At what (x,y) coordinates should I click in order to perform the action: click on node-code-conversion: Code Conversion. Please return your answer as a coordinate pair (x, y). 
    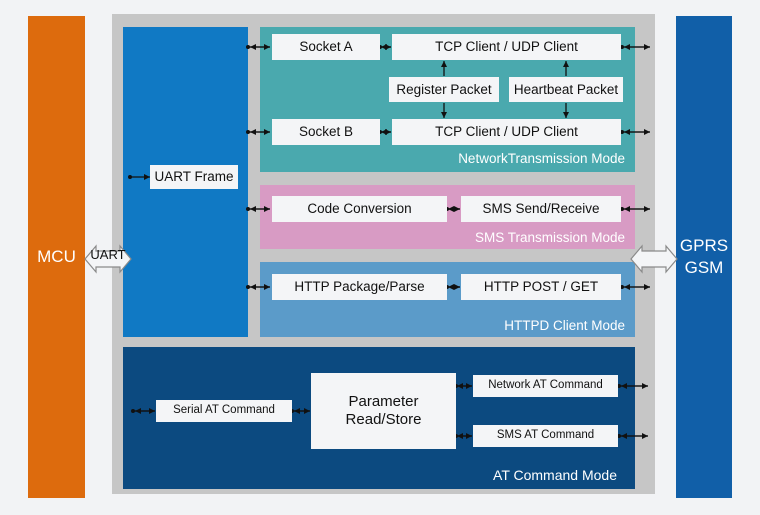
    Looking at the image, I should click on (359, 209).